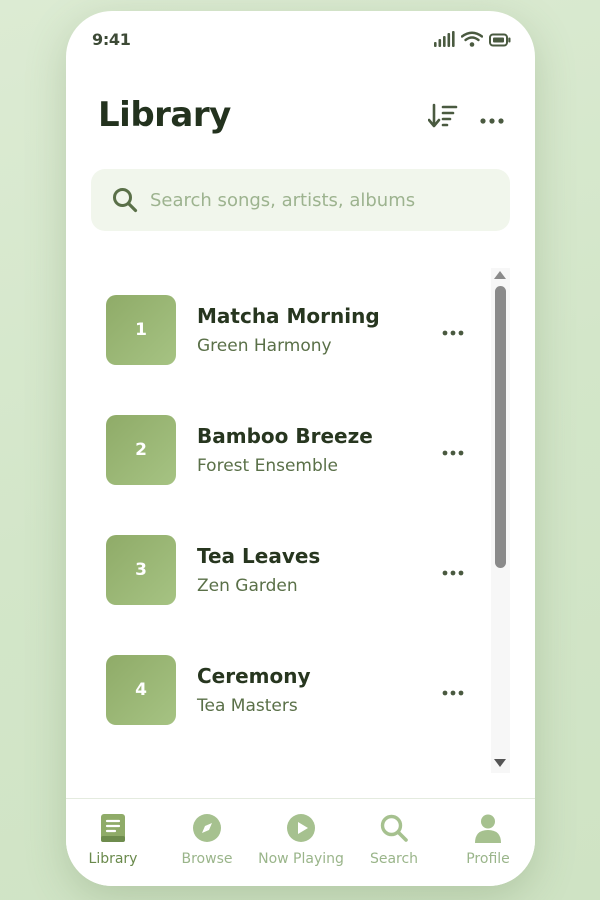 The height and width of the screenshot is (900, 600). Describe the element at coordinates (488, 859) in the screenshot. I see `tab-label: Profile` at that location.